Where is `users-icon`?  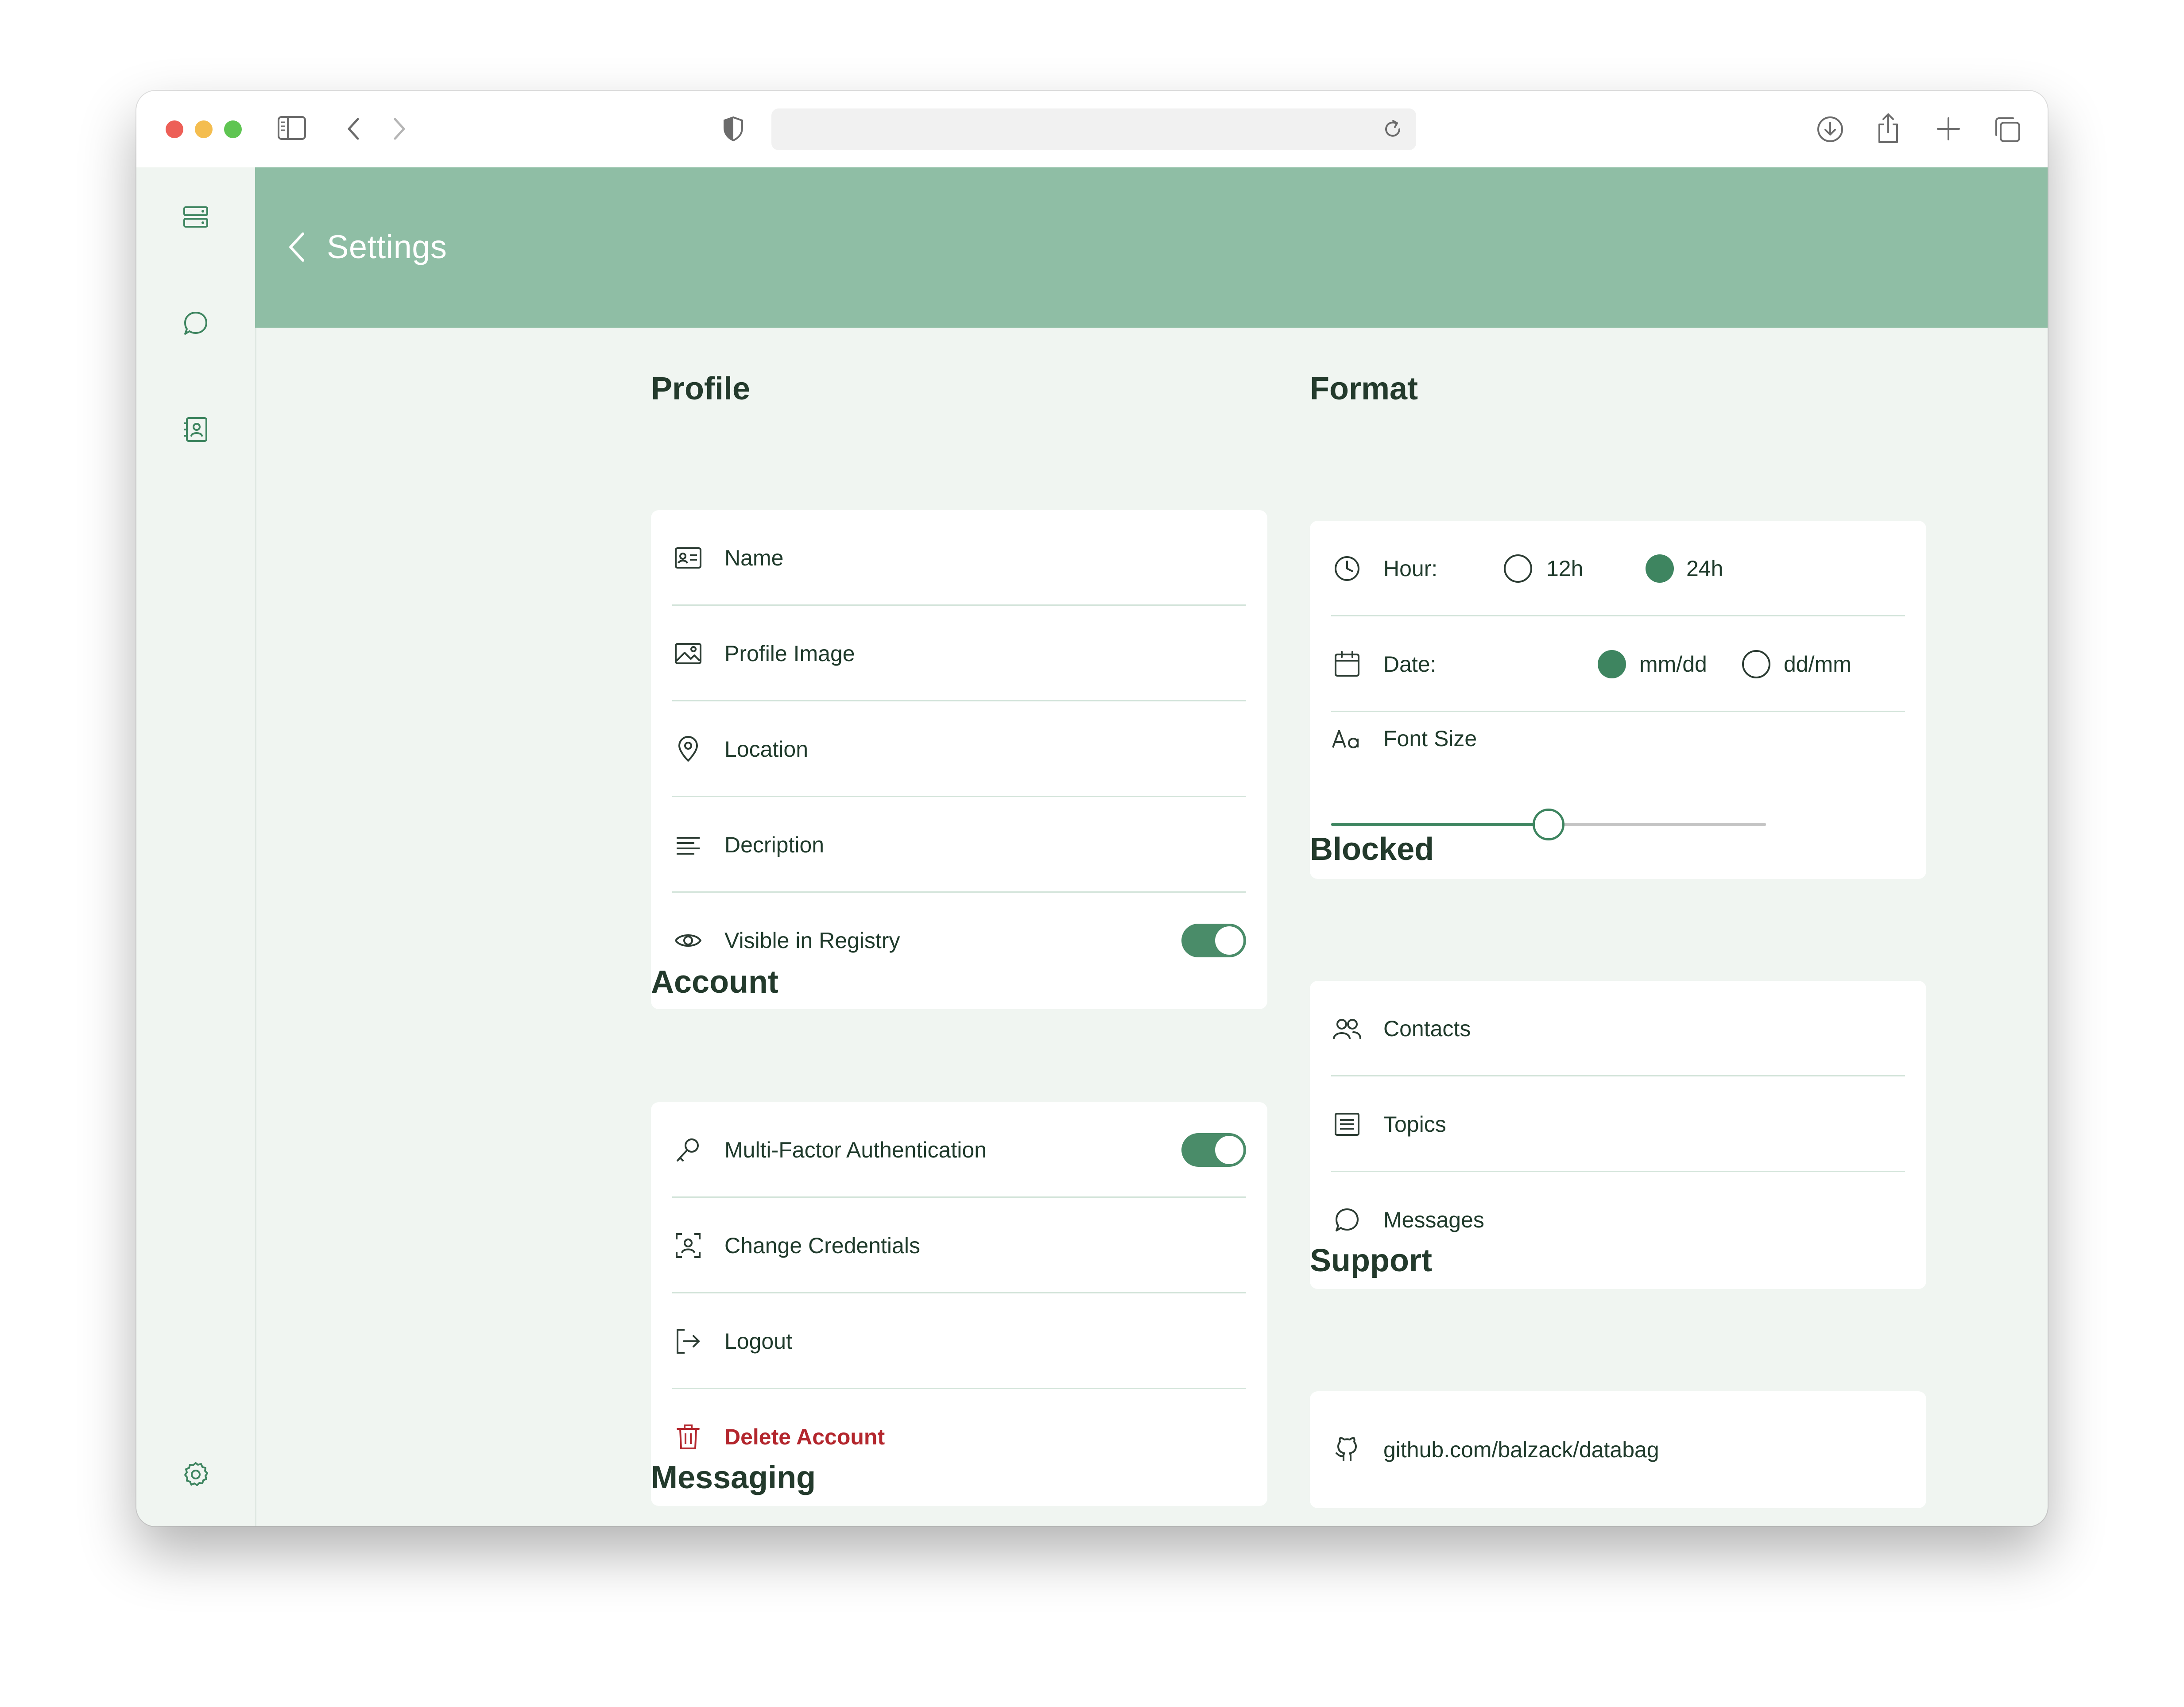
users-icon is located at coordinates (1347, 1029).